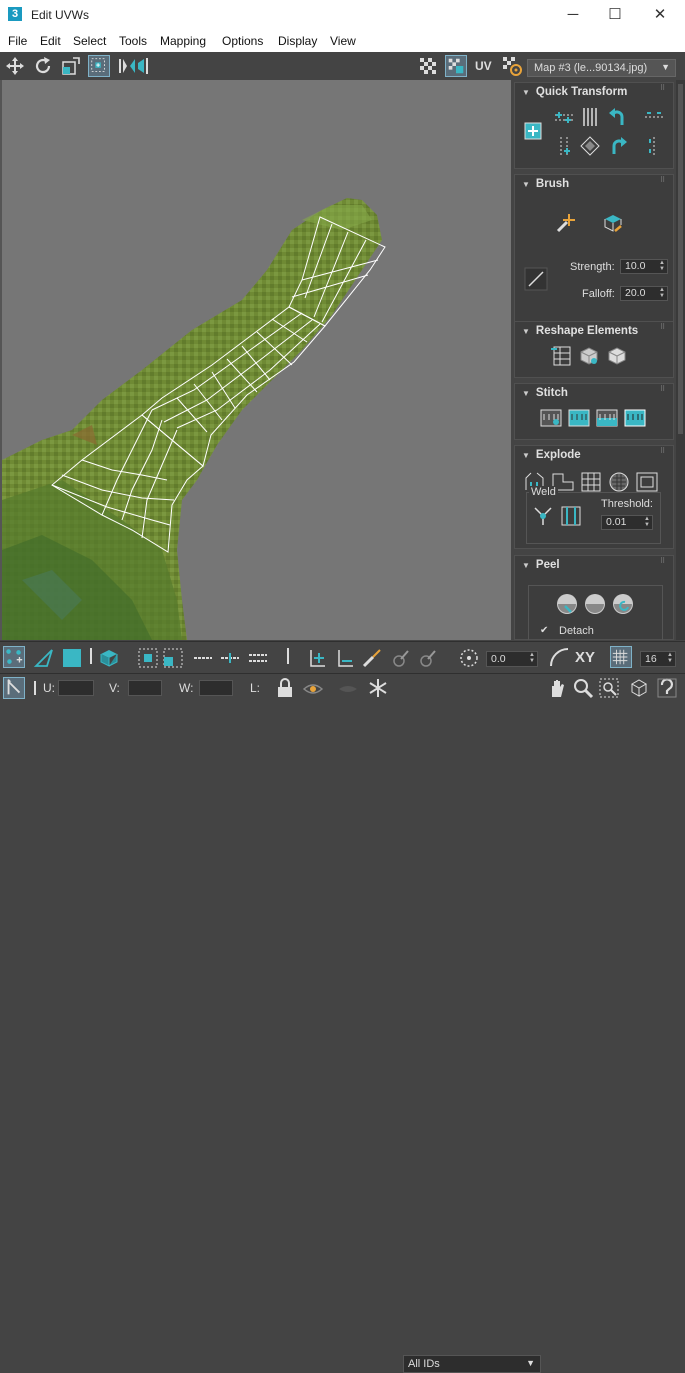  What do you see at coordinates (544, 630) in the screenshot?
I see `detach-checkbox: ✔` at bounding box center [544, 630].